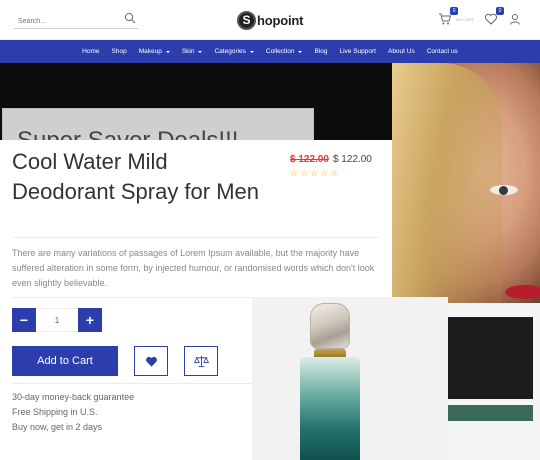 The height and width of the screenshot is (460, 540). I want to click on scale-icon, so click(201, 361).